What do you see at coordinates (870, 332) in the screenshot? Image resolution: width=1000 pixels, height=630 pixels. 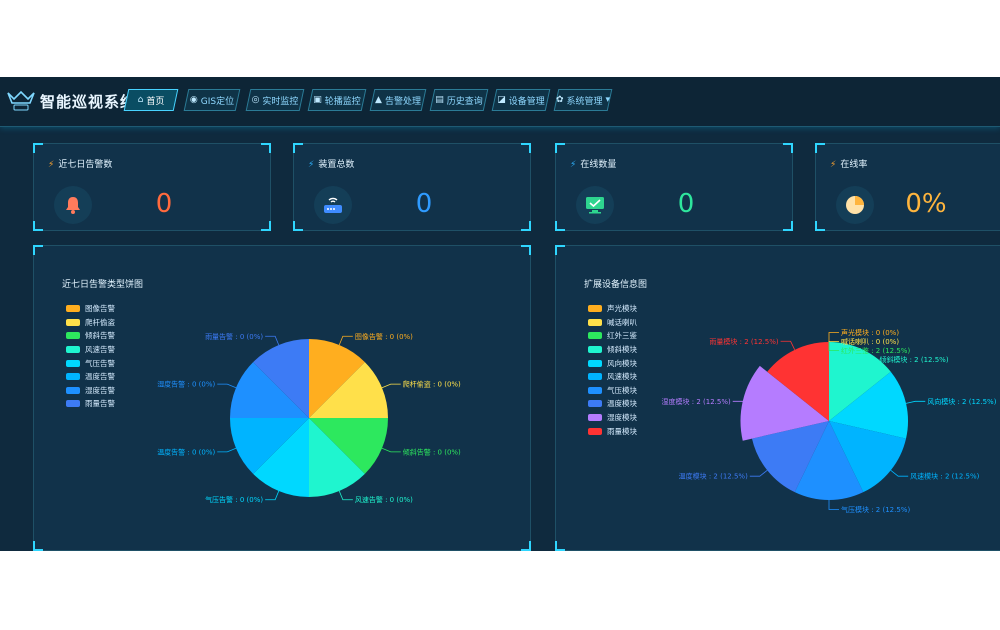 I see `pie-label: 声光模块 : 0 (0%)` at bounding box center [870, 332].